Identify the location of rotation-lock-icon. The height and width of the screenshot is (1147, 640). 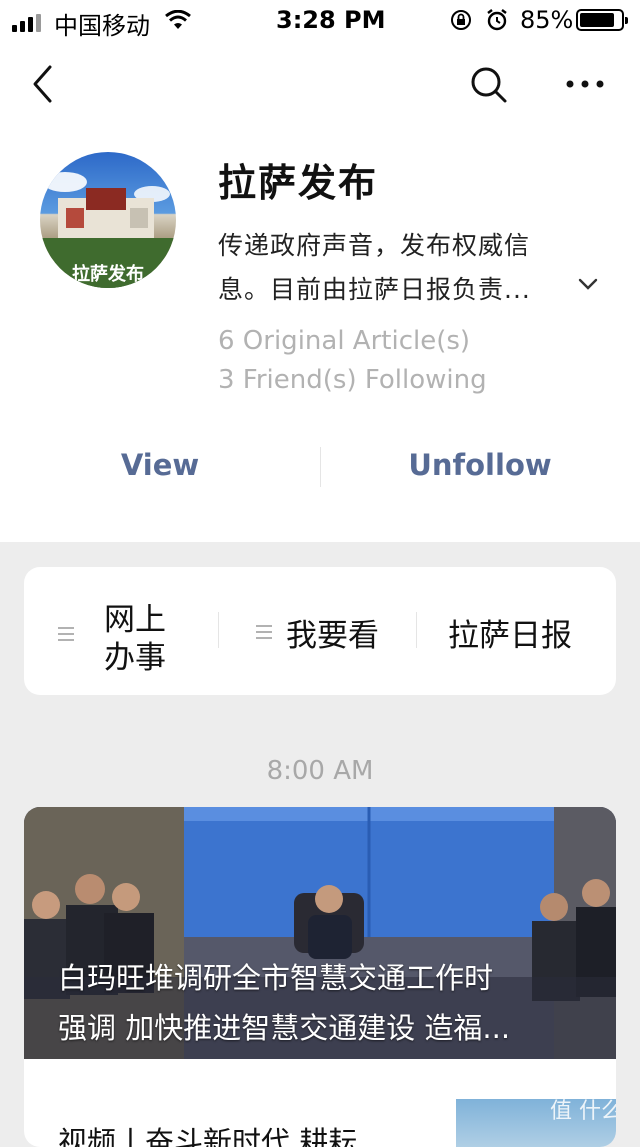
(461, 22).